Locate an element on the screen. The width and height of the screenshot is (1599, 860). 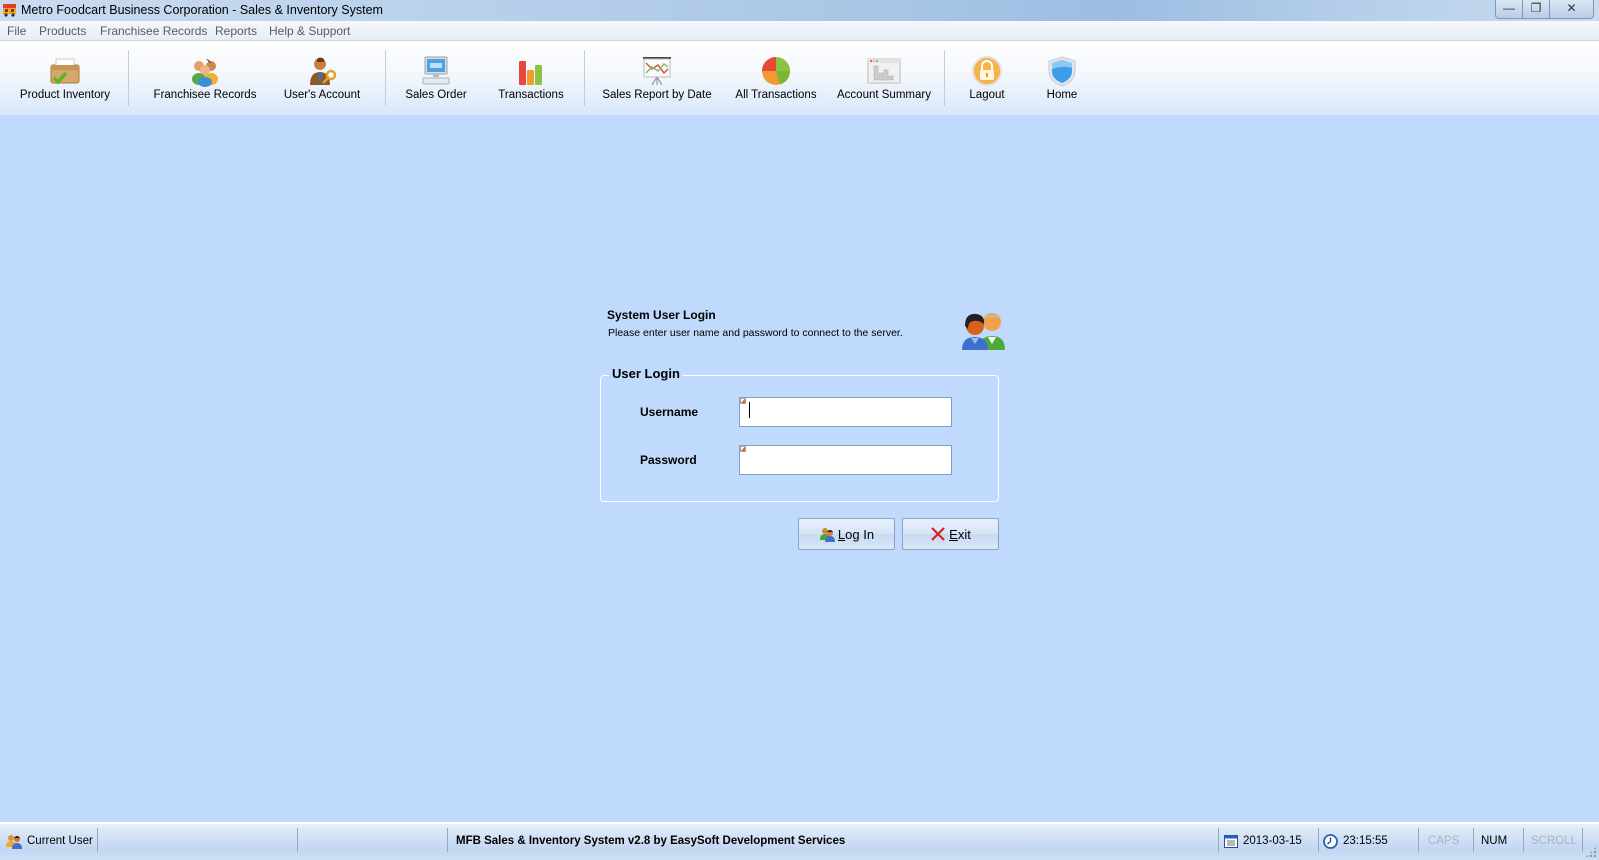
menu-reports: Reports is located at coordinates (236, 31).